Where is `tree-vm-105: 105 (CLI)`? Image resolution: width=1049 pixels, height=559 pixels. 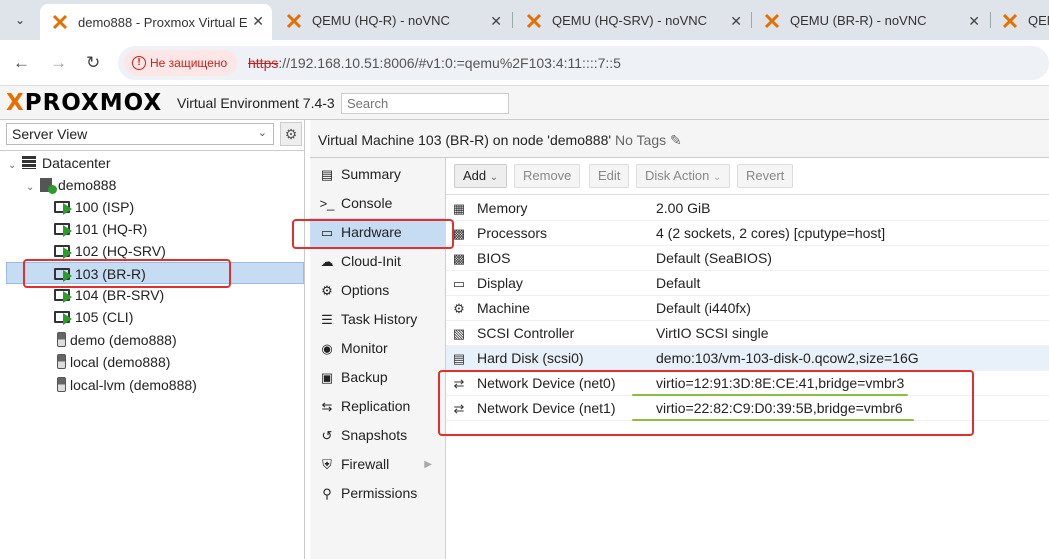 tree-vm-105: 105 (CLI) is located at coordinates (93, 317).